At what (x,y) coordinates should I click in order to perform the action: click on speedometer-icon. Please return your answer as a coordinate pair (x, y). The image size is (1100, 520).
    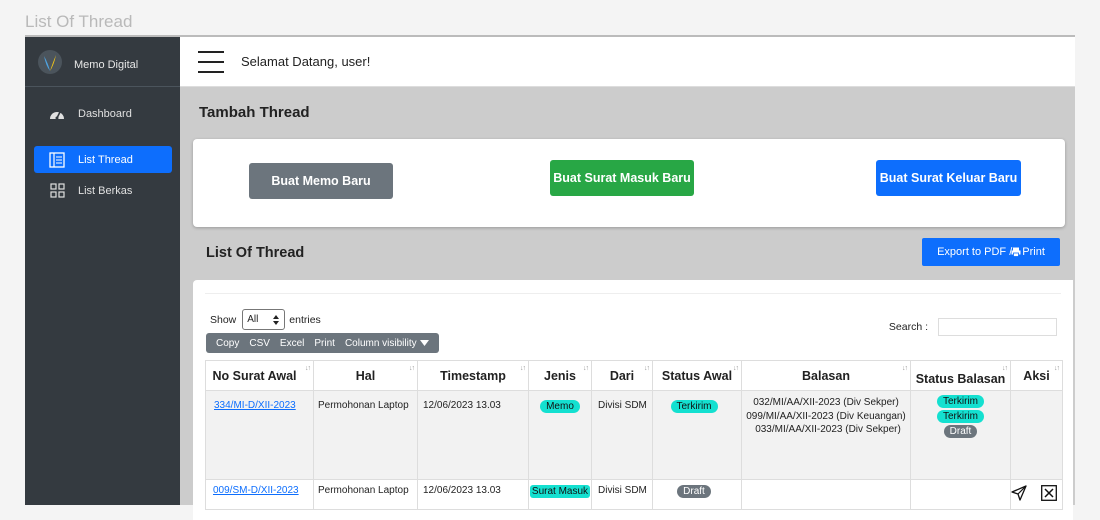
    Looking at the image, I should click on (57, 114).